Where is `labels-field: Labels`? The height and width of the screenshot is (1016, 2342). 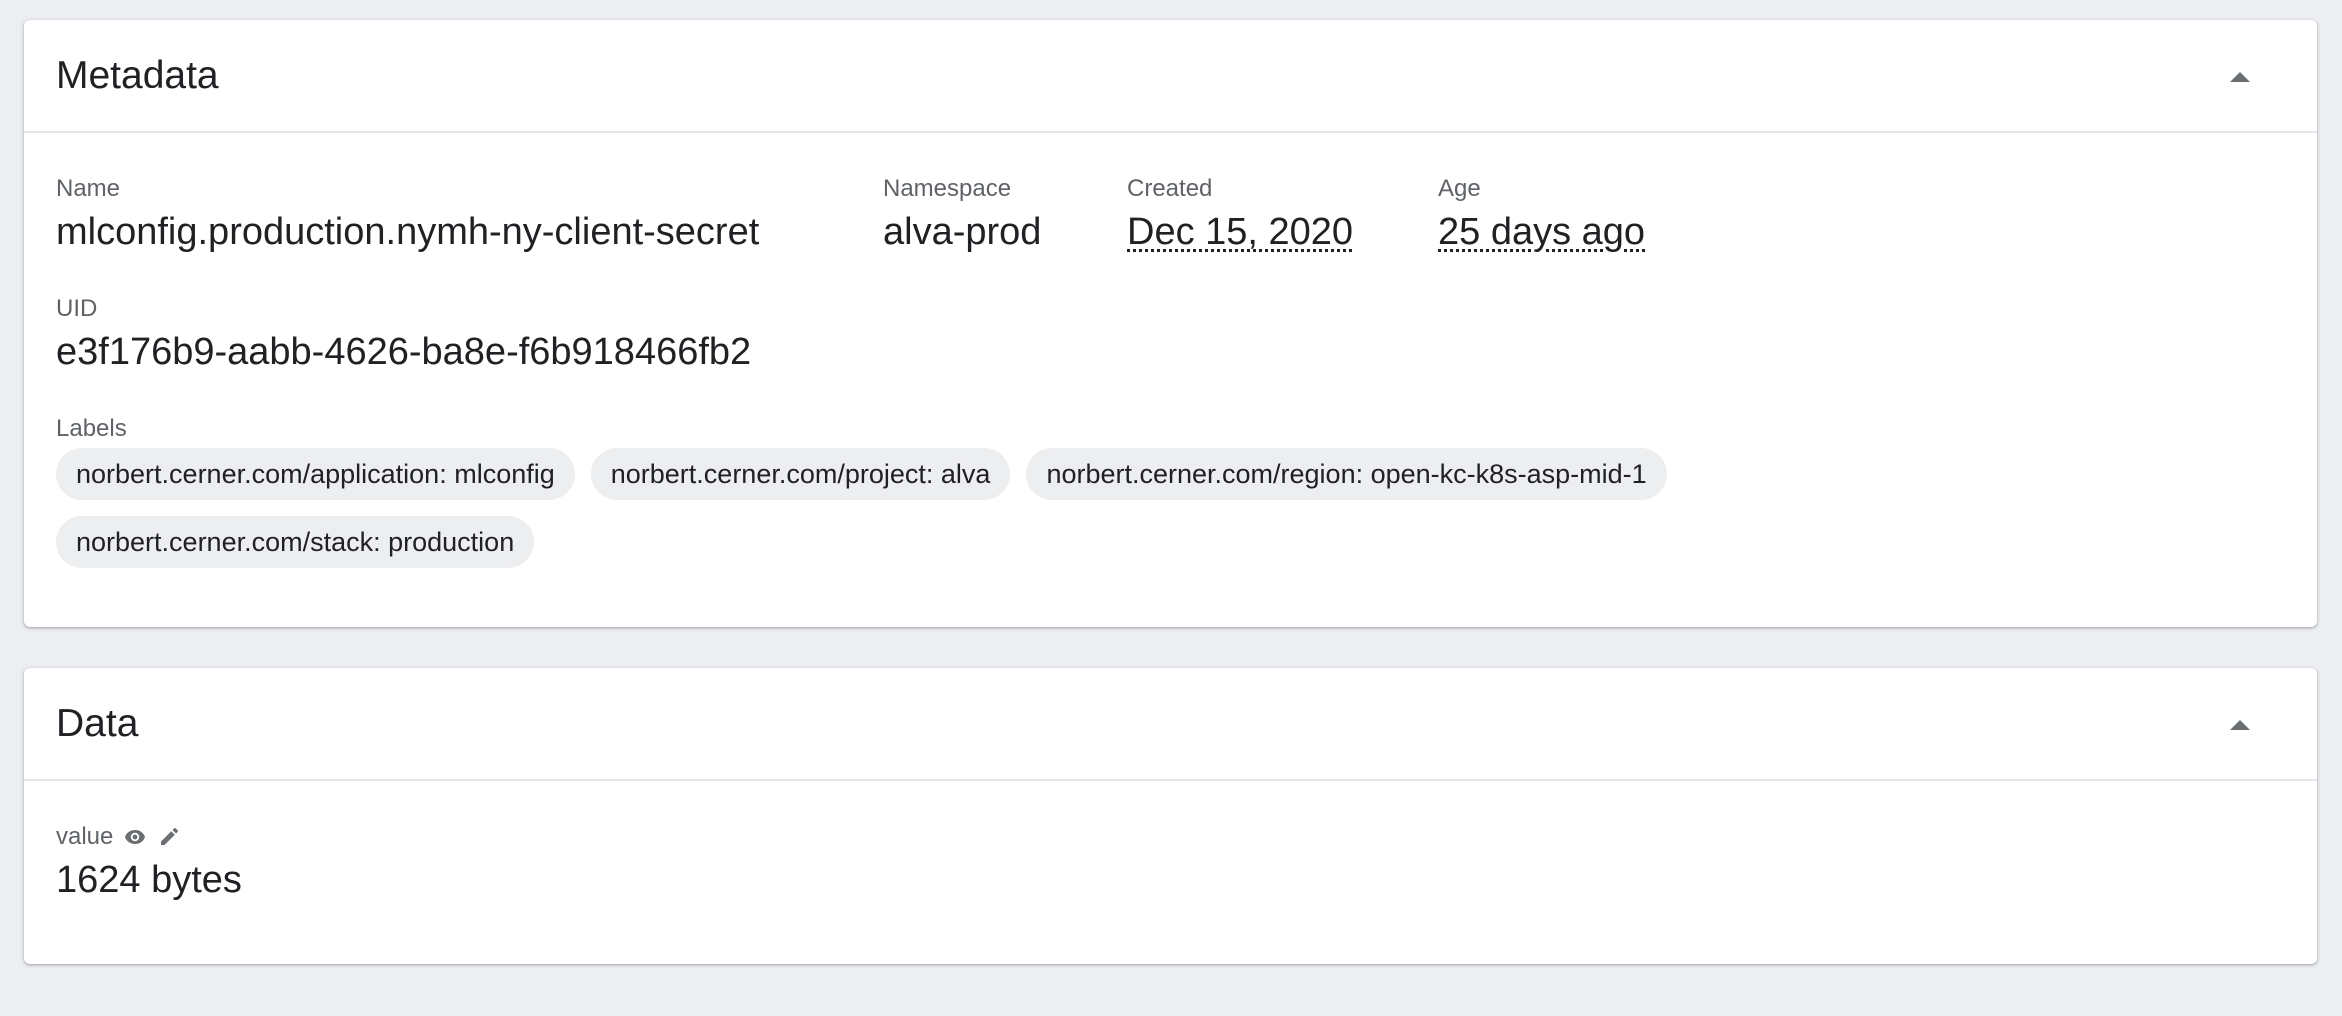 labels-field: Labels is located at coordinates (91, 429).